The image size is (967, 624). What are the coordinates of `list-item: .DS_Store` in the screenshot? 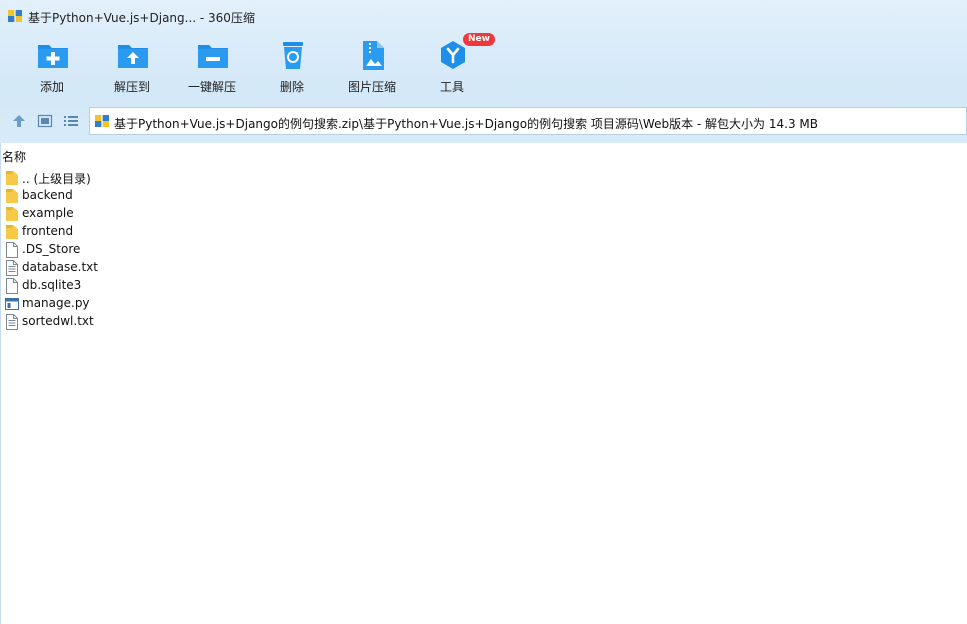 It's located at (154, 250).